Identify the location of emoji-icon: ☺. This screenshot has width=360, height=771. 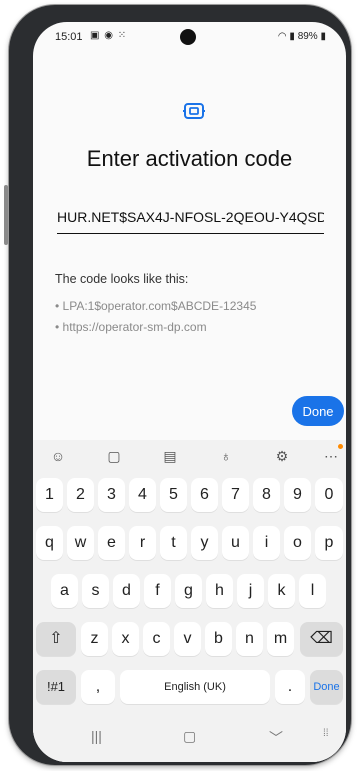
(58, 457).